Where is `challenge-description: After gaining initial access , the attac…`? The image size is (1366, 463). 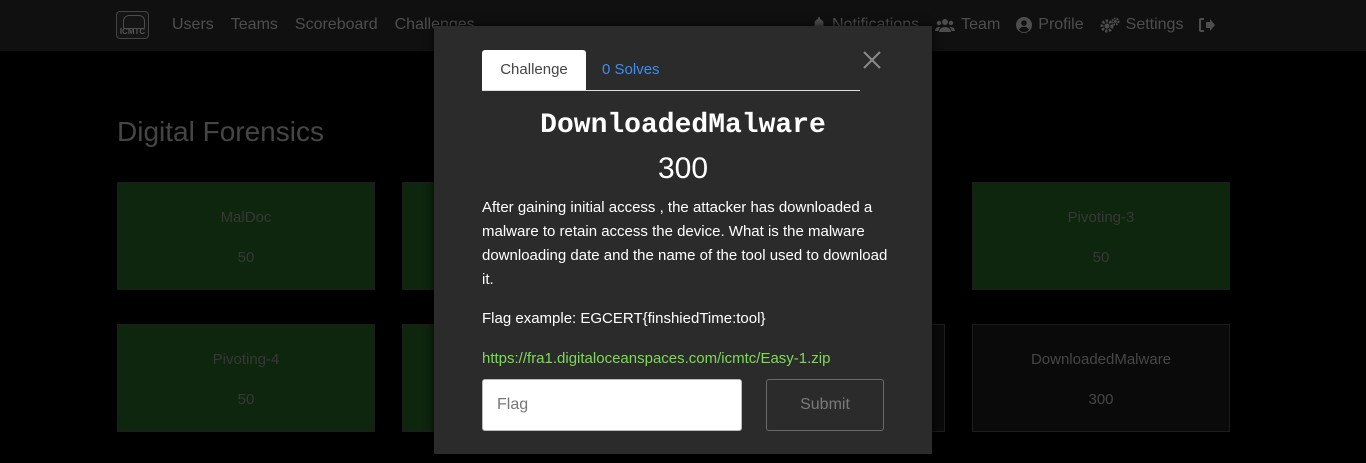
challenge-description: After gaining initial access , the attac… is located at coordinates (685, 243).